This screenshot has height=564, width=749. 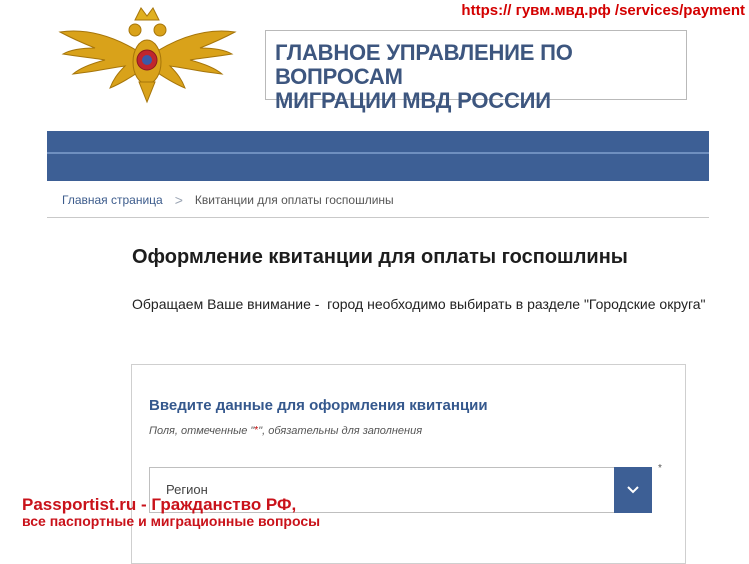 I want to click on mvd-emblem-icon, so click(x=147, y=55).